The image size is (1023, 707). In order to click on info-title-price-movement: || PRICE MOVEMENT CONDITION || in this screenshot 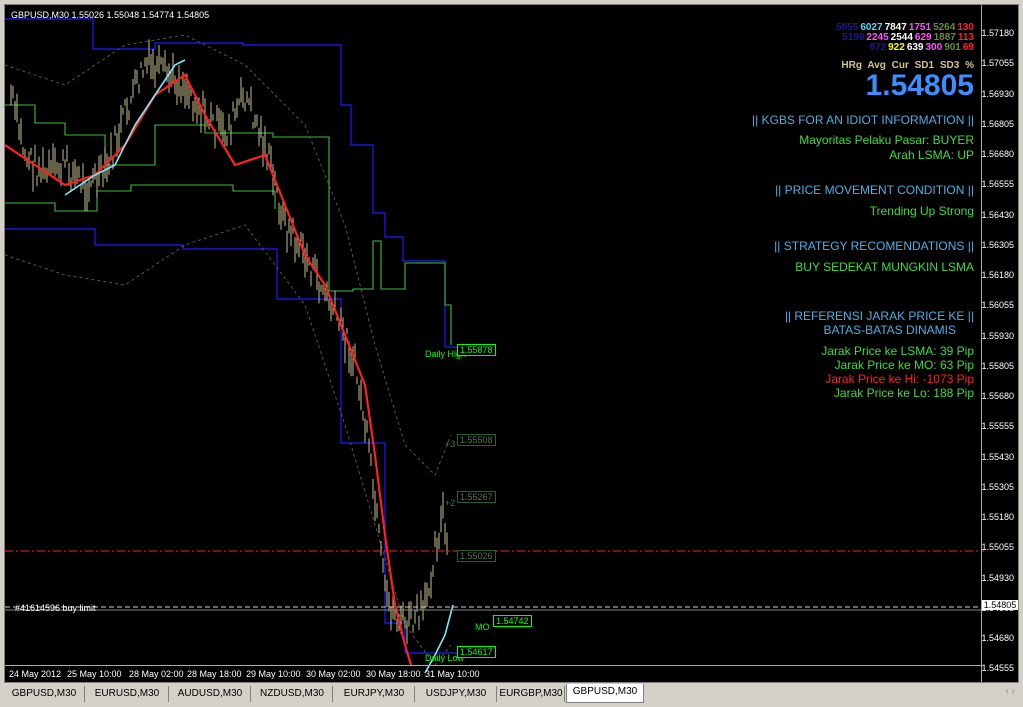, I will do `click(874, 190)`.